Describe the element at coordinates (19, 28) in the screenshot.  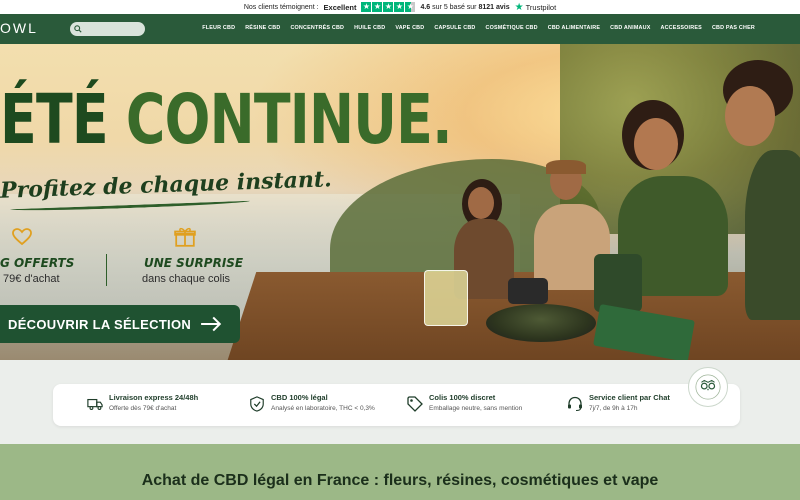
I see `brand-logo: OWL` at that location.